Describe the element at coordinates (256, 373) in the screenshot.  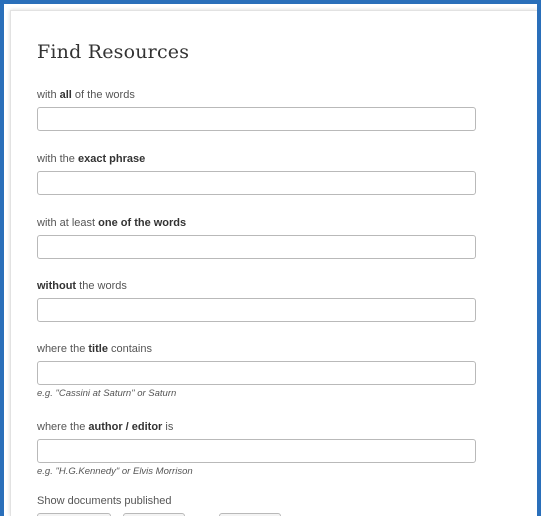
I see `title-contains-input` at that location.